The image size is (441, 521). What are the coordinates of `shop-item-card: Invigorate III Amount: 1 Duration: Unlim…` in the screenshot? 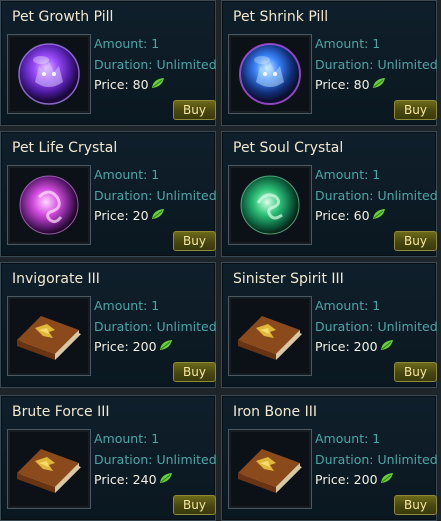 It's located at (108, 325).